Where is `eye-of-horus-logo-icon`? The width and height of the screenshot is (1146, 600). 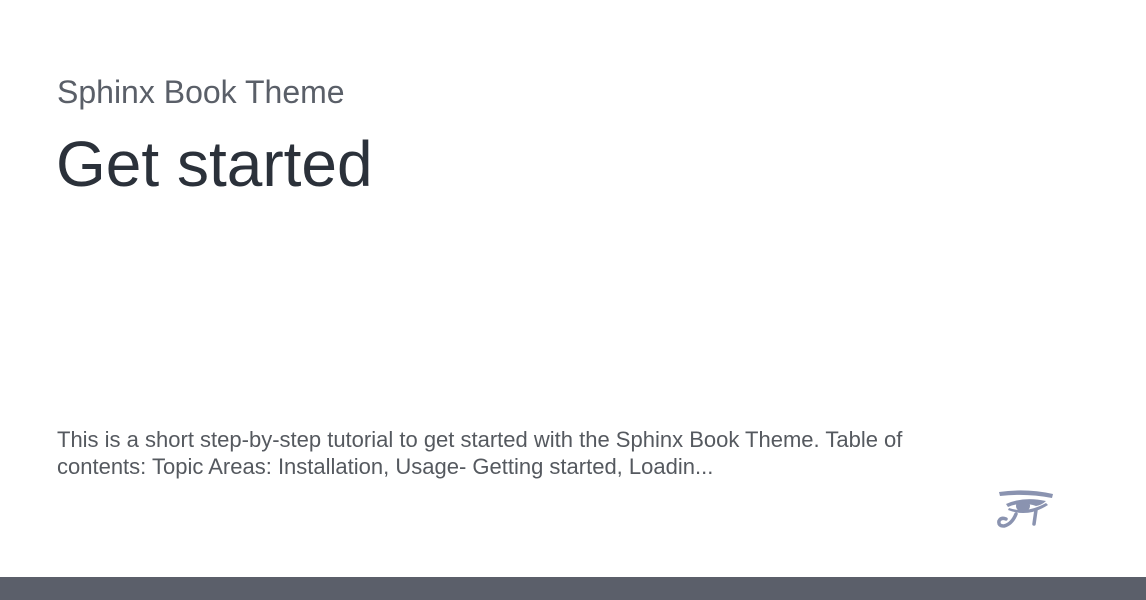 eye-of-horus-logo-icon is located at coordinates (1026, 510).